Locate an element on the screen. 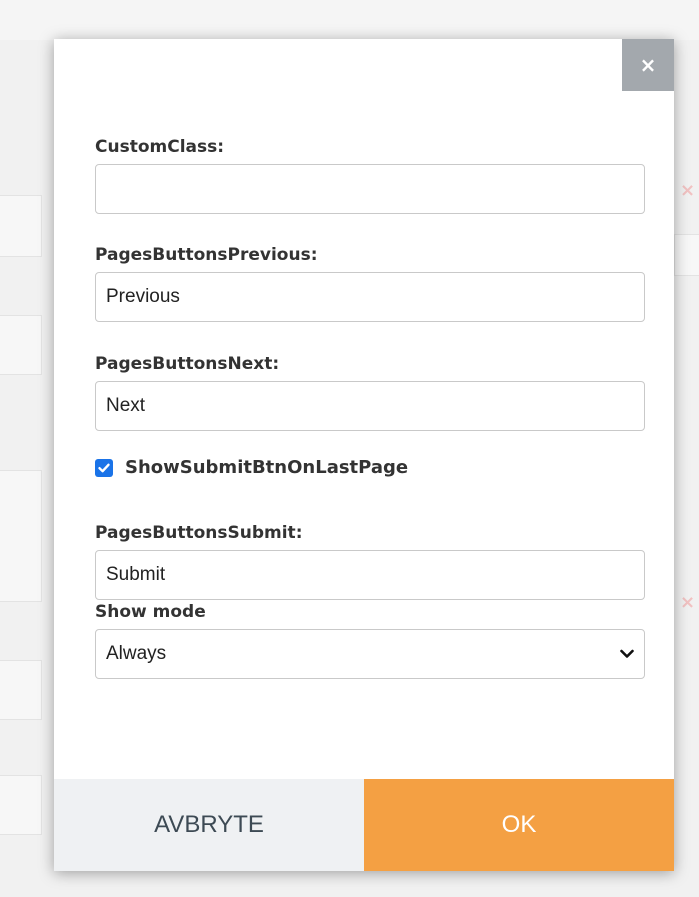  show-submit-label: ShowSubmitBtnOnLastPage is located at coordinates (266, 467).